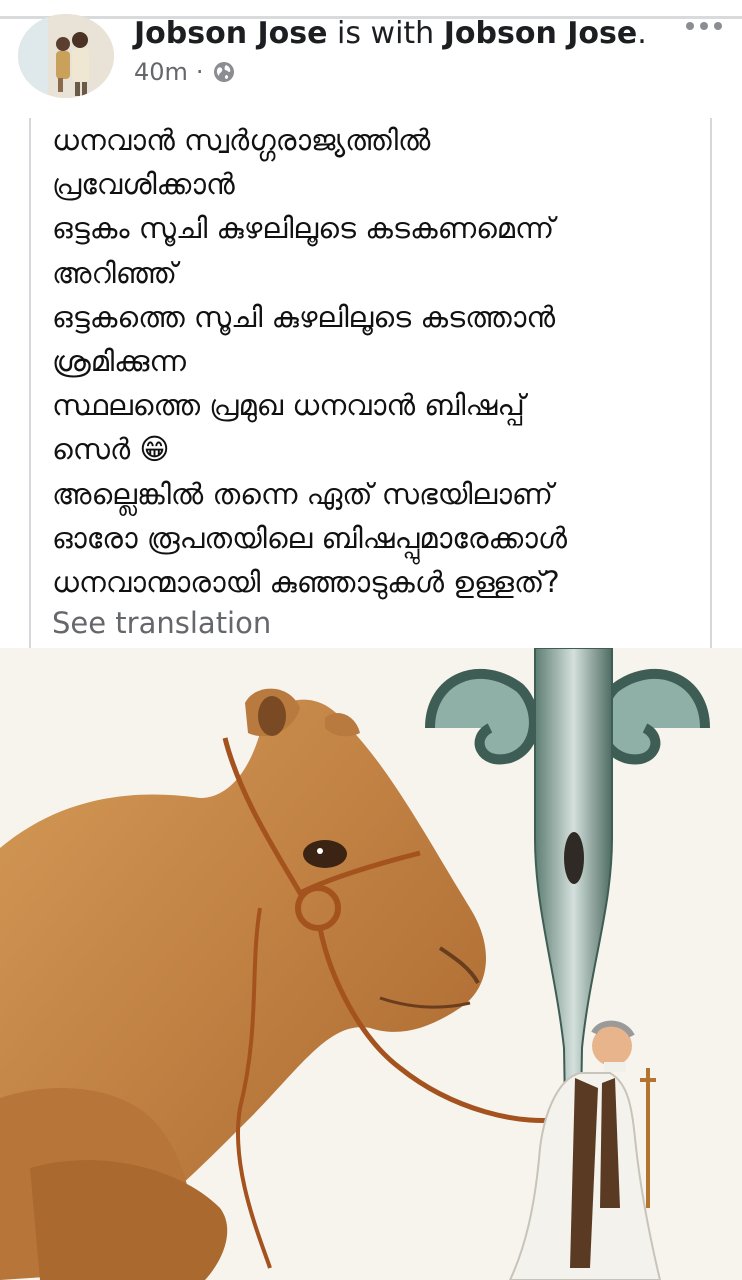 The height and width of the screenshot is (1280, 742). What do you see at coordinates (711, 383) in the screenshot?
I see `text-right-divider` at bounding box center [711, 383].